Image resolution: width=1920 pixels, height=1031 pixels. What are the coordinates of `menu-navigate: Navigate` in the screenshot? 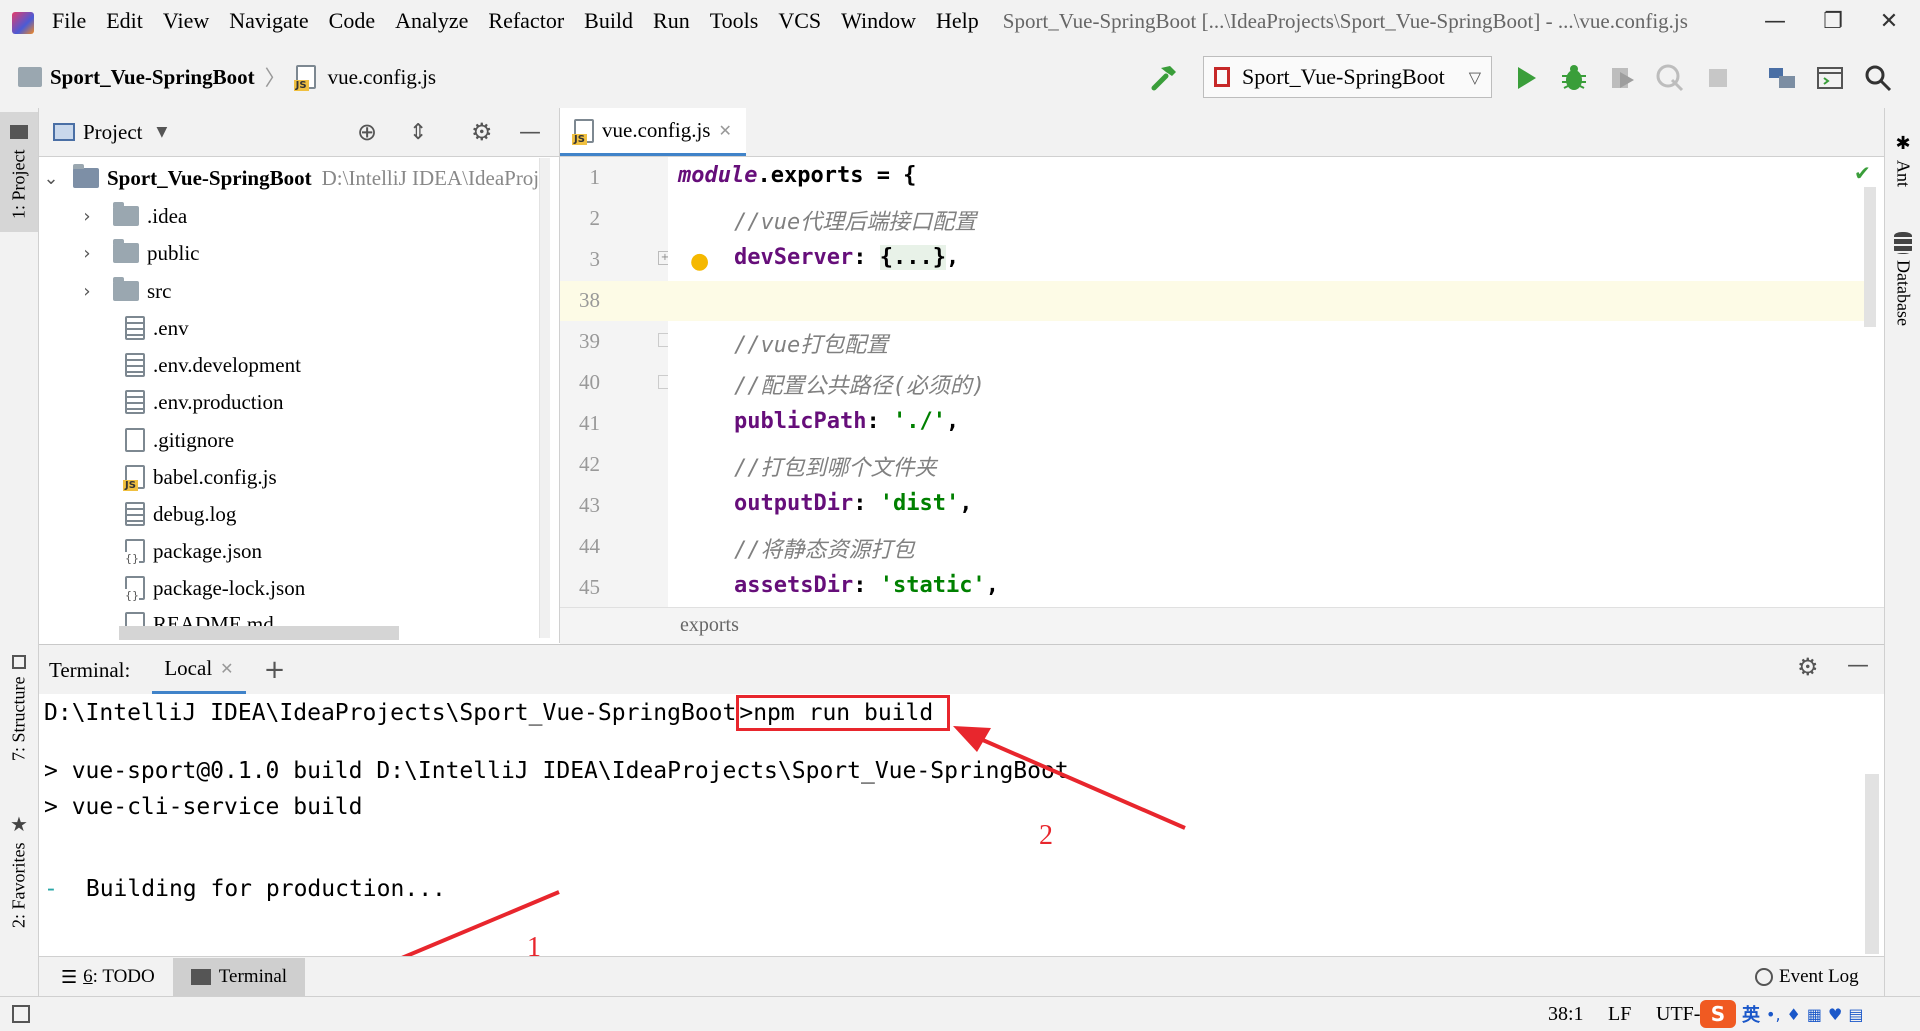 It's located at (268, 21).